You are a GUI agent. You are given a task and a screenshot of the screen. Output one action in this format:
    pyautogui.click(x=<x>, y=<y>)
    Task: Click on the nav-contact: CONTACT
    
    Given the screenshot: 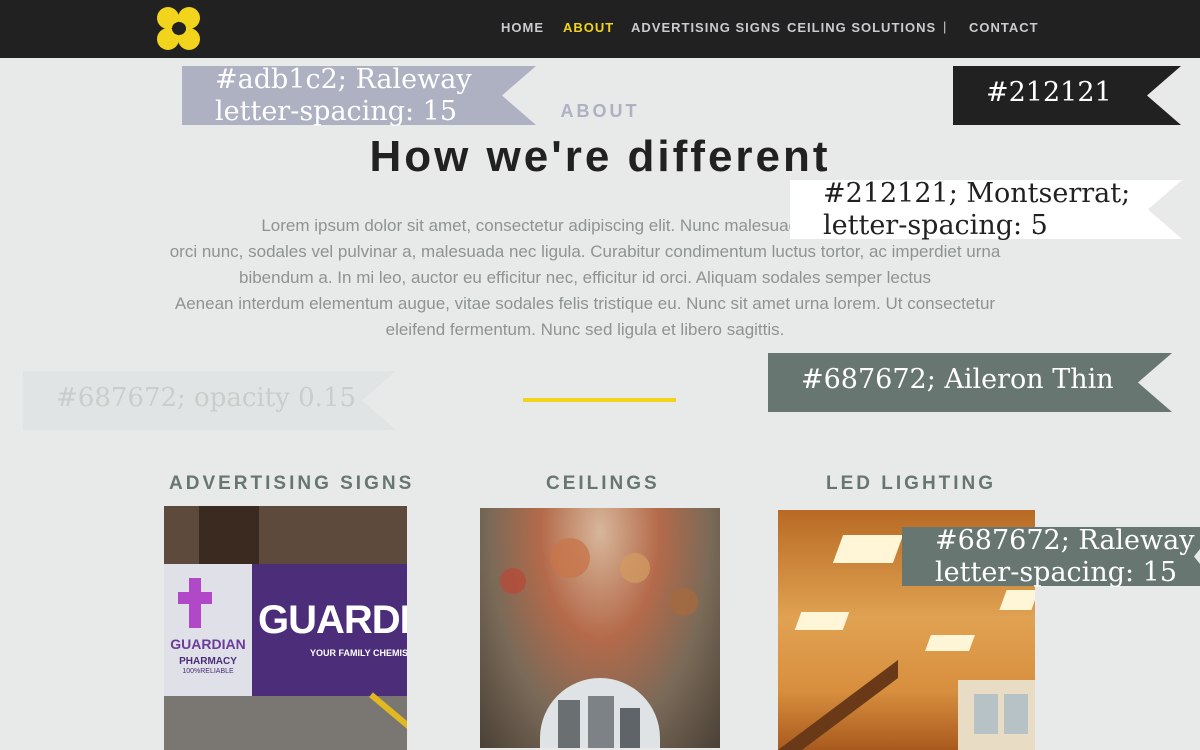 What is the action you would take?
    pyautogui.click(x=1004, y=27)
    